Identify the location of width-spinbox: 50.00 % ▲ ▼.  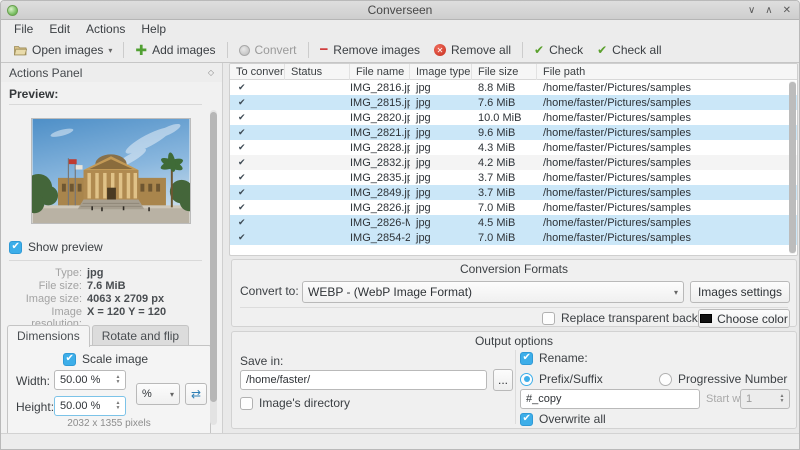
(90, 380).